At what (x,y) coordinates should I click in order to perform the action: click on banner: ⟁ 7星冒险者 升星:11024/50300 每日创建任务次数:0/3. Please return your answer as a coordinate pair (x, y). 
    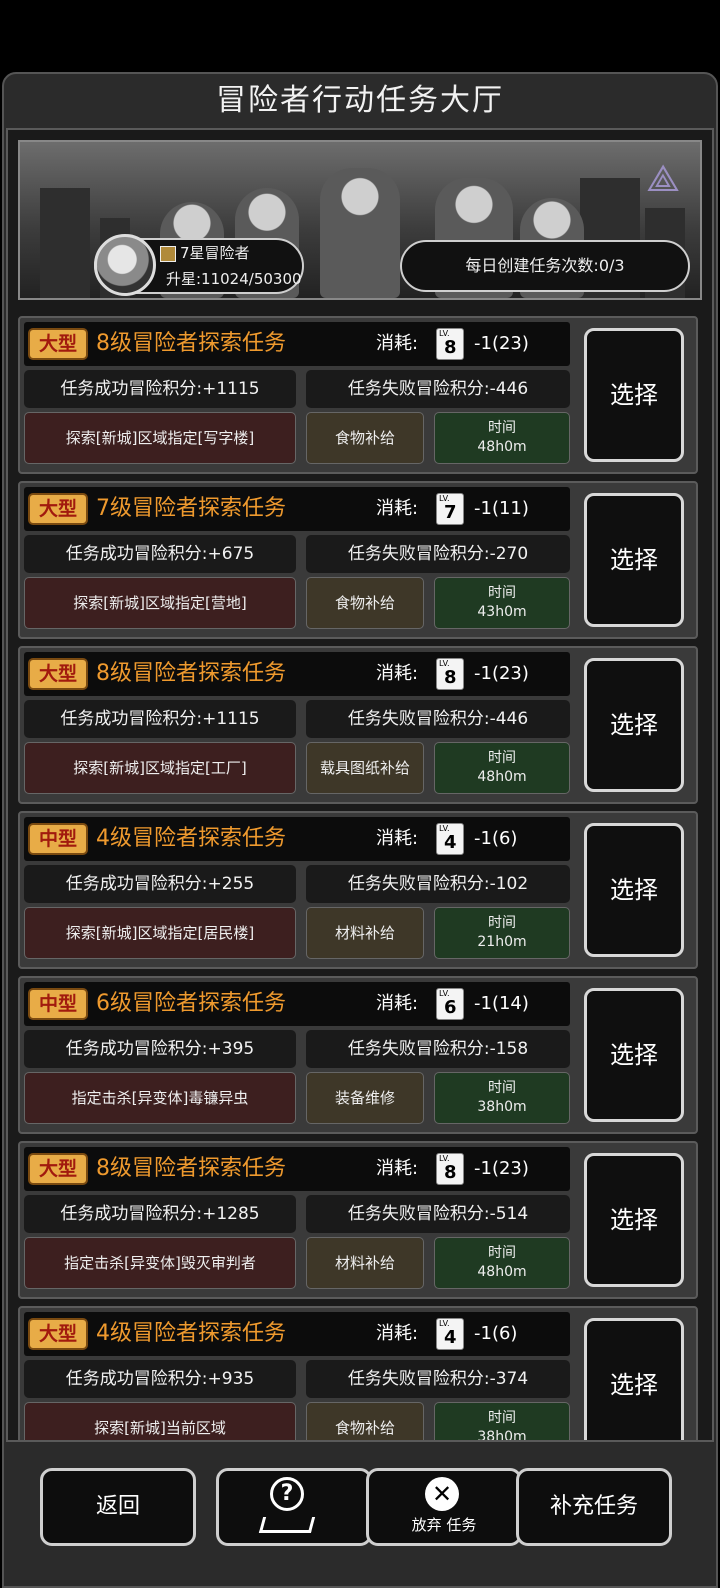
    Looking at the image, I should click on (360, 220).